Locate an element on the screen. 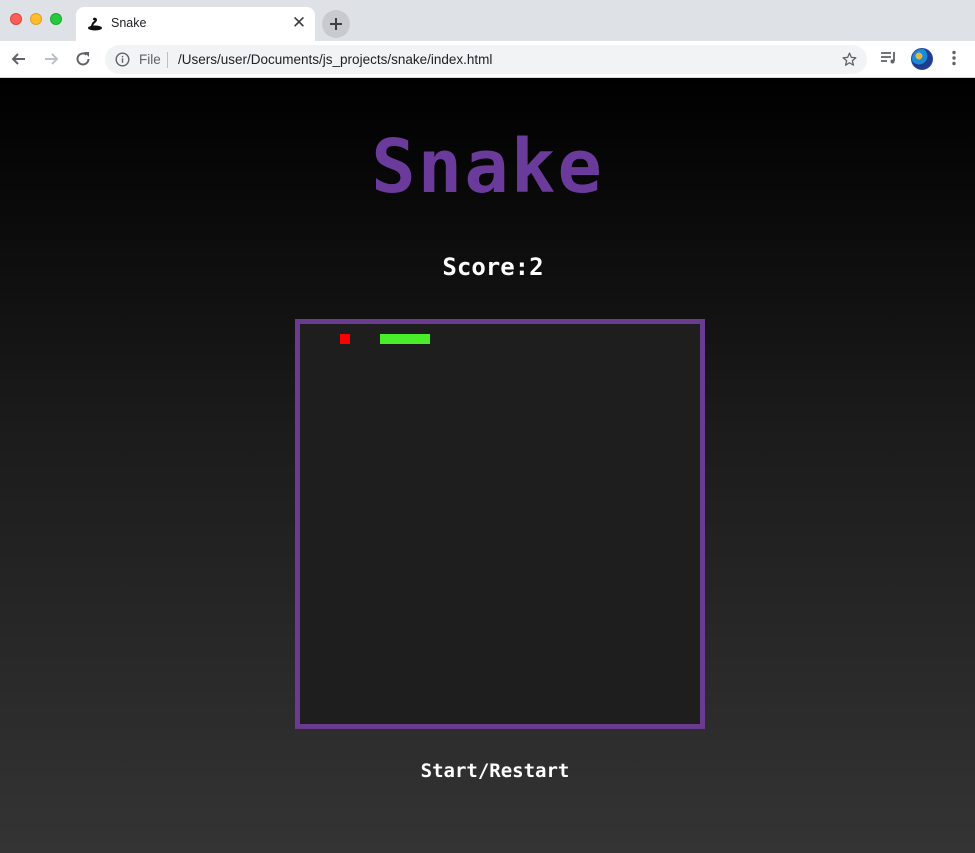 The image size is (975, 853). arrow-right-icon is located at coordinates (51, 59).